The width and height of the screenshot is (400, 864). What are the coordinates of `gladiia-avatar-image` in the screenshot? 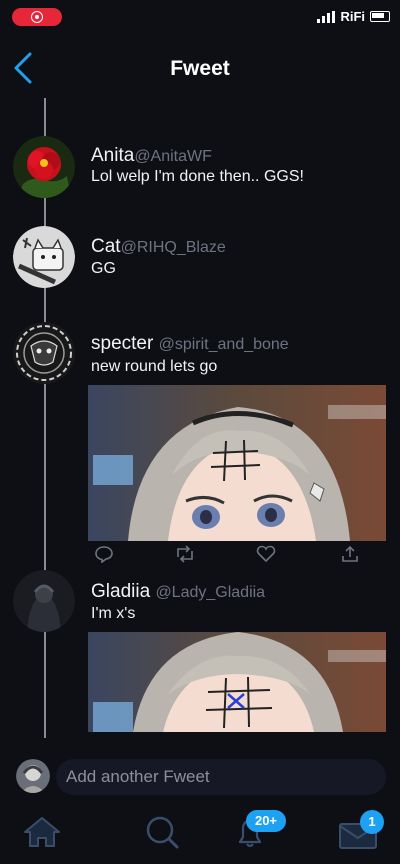 It's located at (44, 601).